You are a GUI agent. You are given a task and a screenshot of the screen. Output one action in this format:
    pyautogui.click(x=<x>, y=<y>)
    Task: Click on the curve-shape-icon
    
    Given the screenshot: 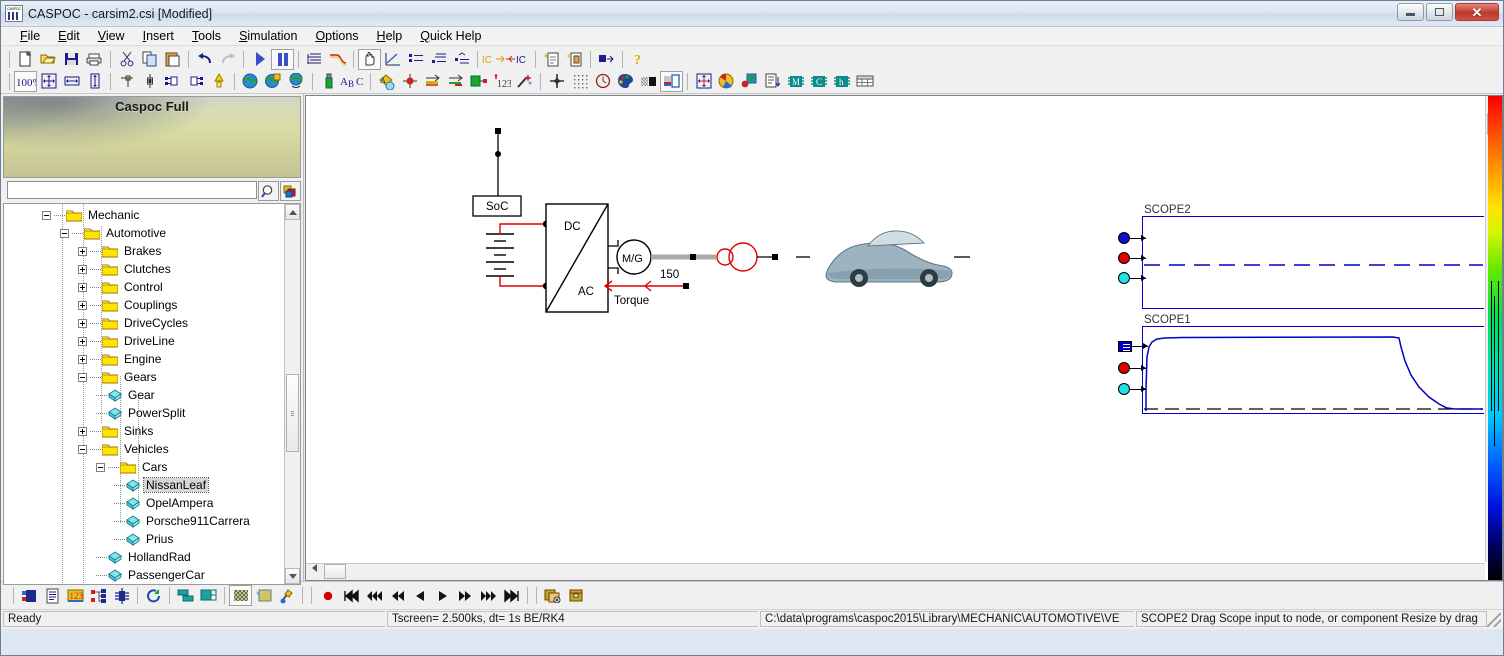 What is the action you would take?
    pyautogui.click(x=337, y=59)
    